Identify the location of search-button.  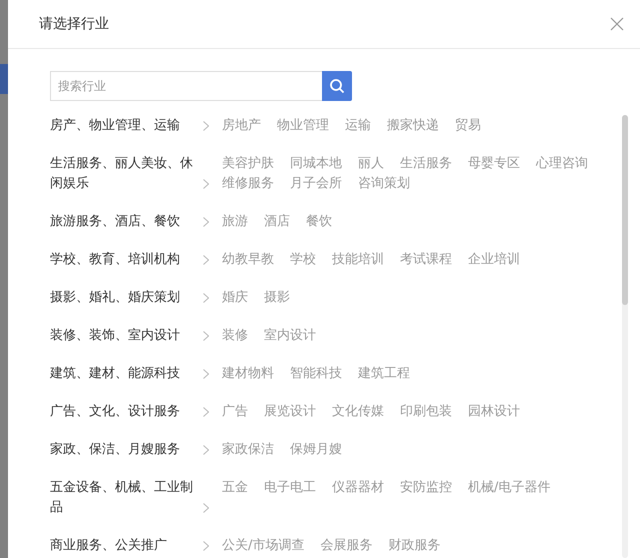
(337, 86).